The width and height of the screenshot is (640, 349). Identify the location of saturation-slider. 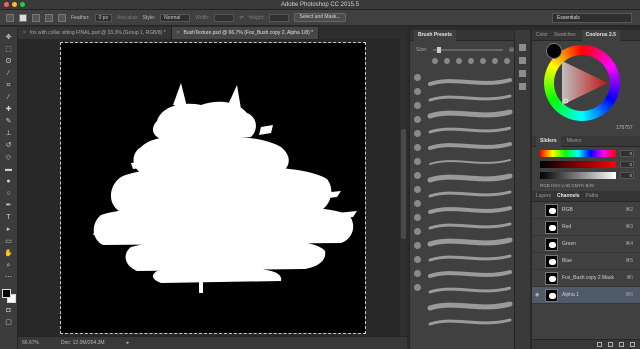
(578, 164).